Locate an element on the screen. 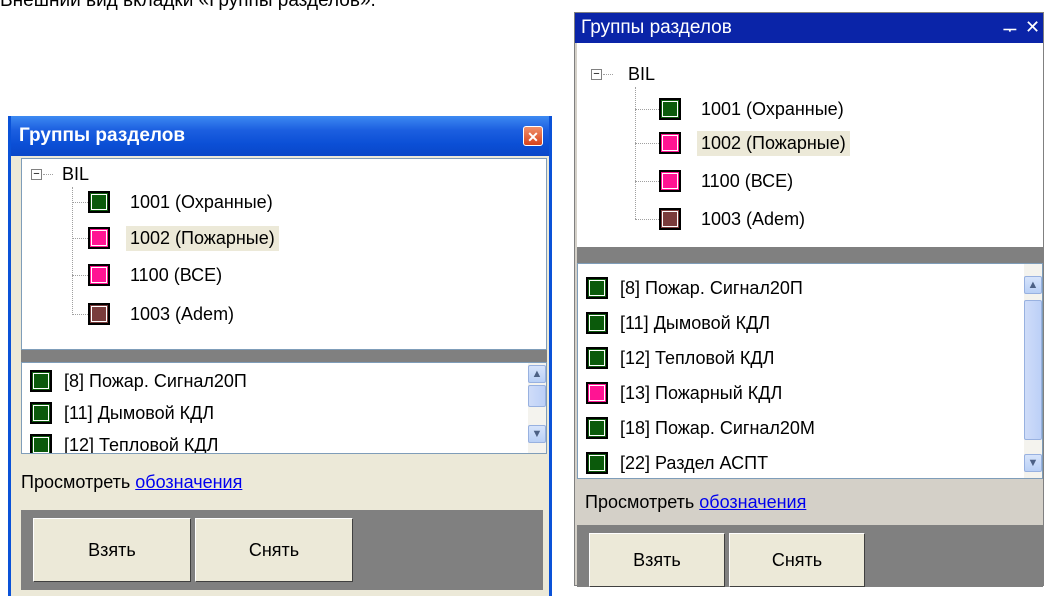 The height and width of the screenshot is (596, 1044). page-caption: Внешний вид вкладки «Группы разделов». is located at coordinates (188, 5).